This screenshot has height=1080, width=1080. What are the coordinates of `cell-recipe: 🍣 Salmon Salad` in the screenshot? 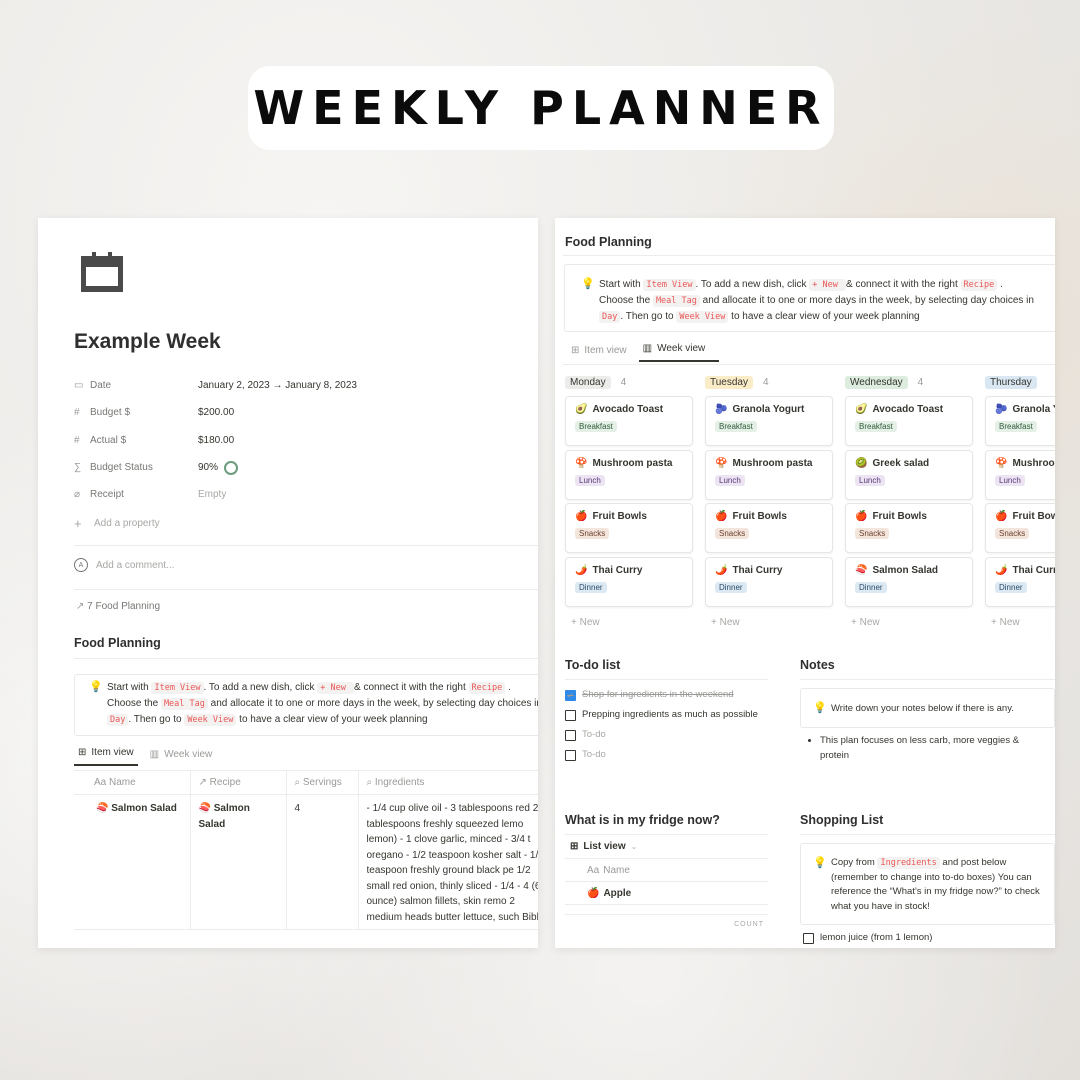 It's located at (238, 862).